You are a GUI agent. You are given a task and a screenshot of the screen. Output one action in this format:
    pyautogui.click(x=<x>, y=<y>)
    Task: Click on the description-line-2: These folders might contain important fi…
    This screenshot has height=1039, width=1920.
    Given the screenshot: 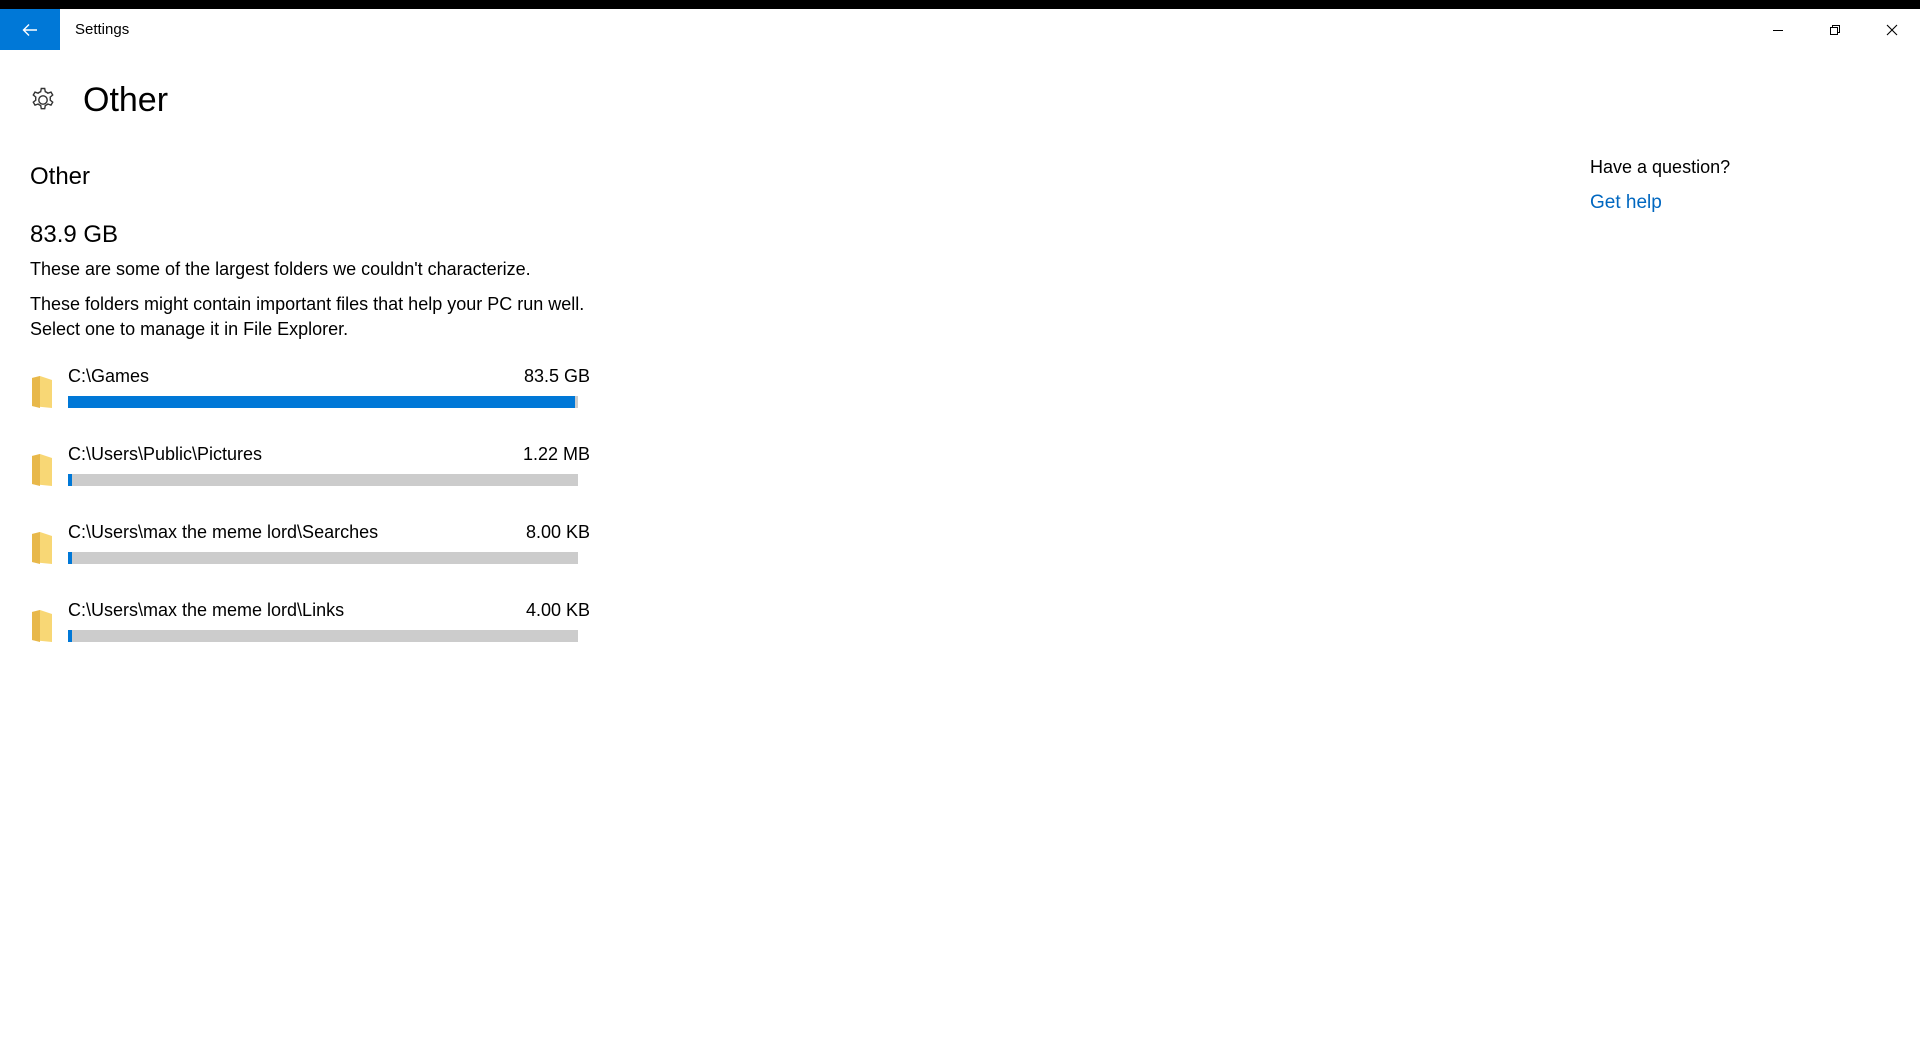 What is the action you would take?
    pyautogui.click(x=307, y=316)
    